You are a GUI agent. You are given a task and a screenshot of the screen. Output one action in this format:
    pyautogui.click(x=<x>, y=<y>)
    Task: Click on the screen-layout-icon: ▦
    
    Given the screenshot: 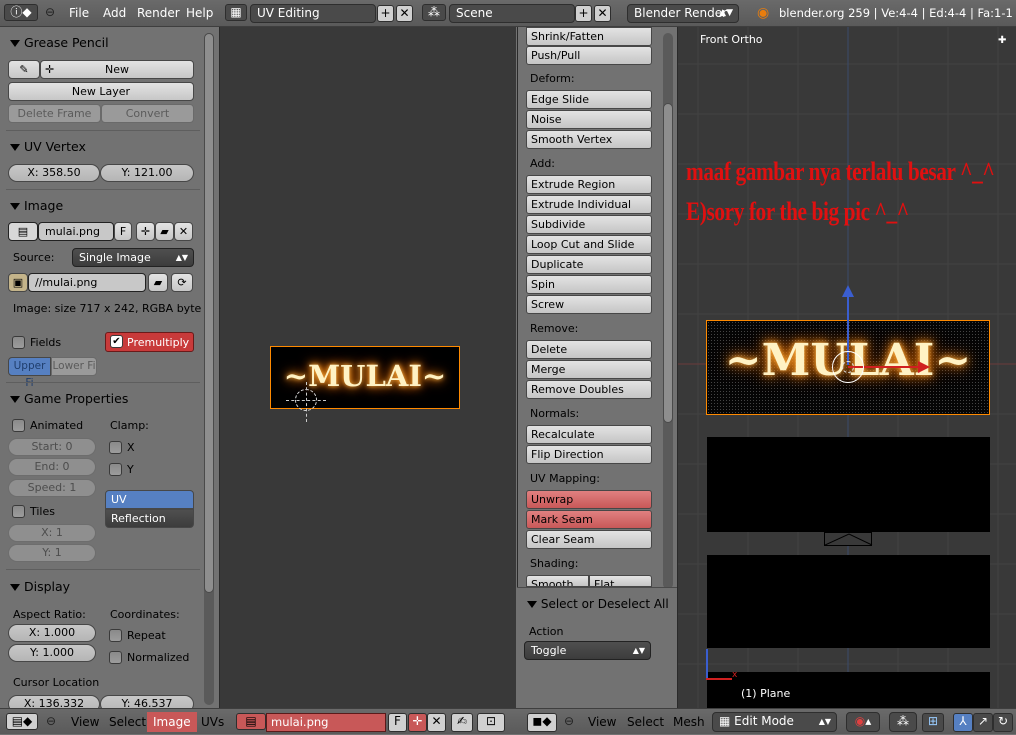 What is the action you would take?
    pyautogui.click(x=236, y=12)
    